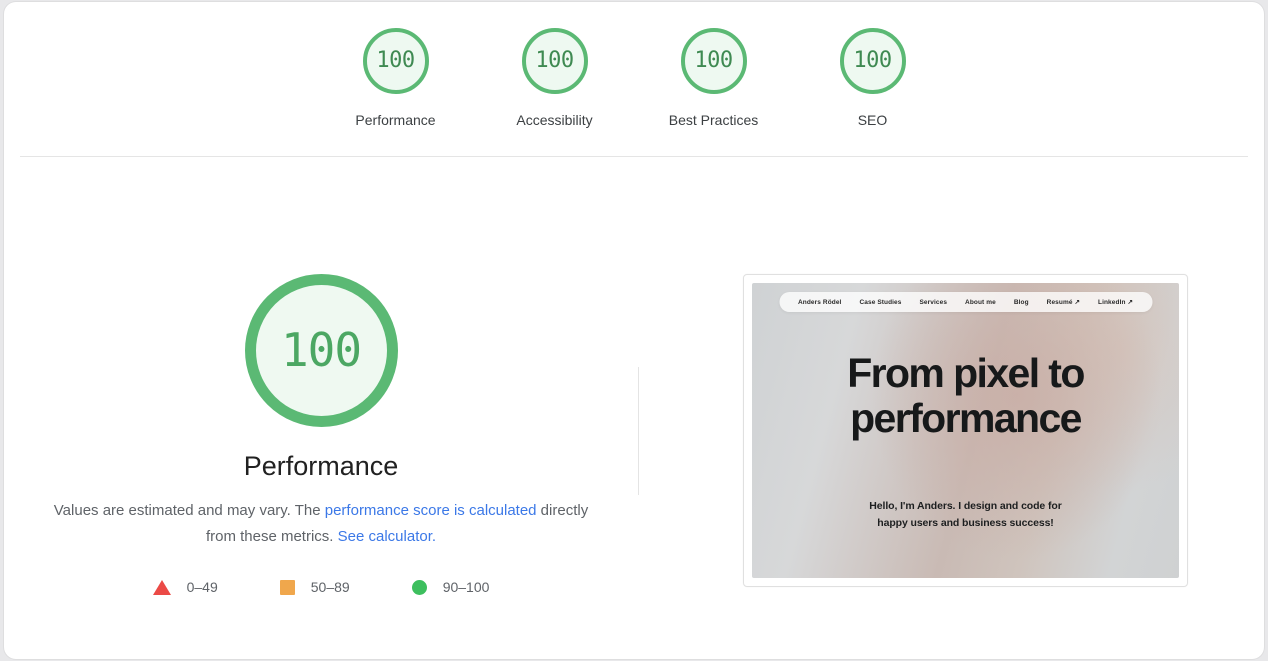  I want to click on nav-item-services: Services, so click(933, 302).